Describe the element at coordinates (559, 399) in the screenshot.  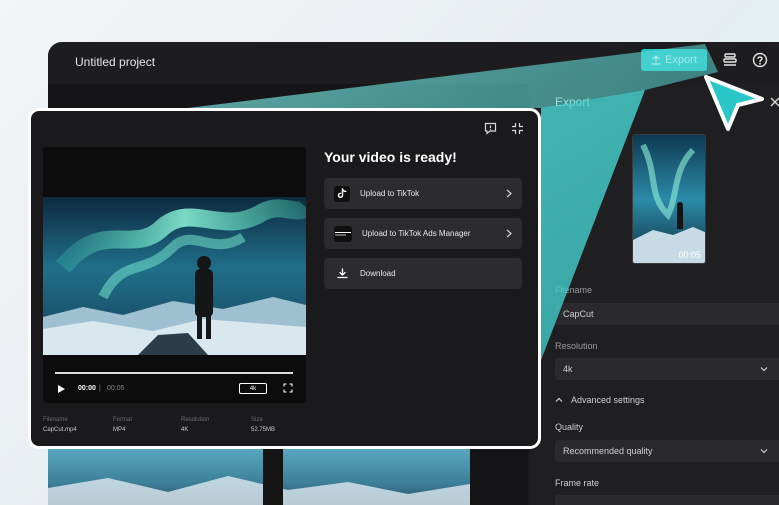
I see `chevron-up-icon` at that location.